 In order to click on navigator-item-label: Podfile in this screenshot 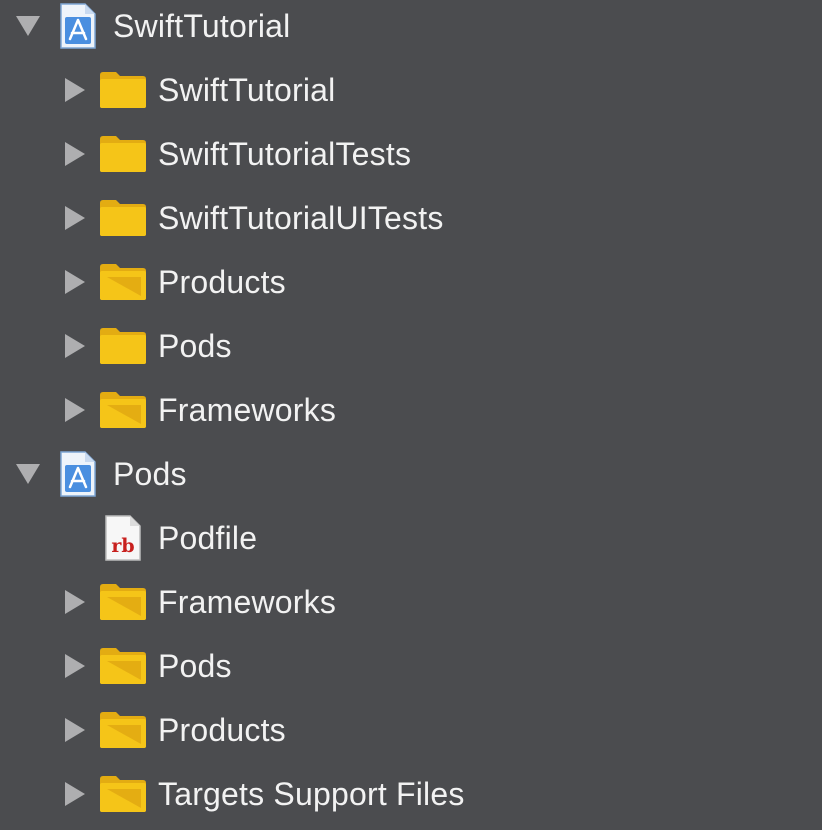, I will do `click(208, 538)`.